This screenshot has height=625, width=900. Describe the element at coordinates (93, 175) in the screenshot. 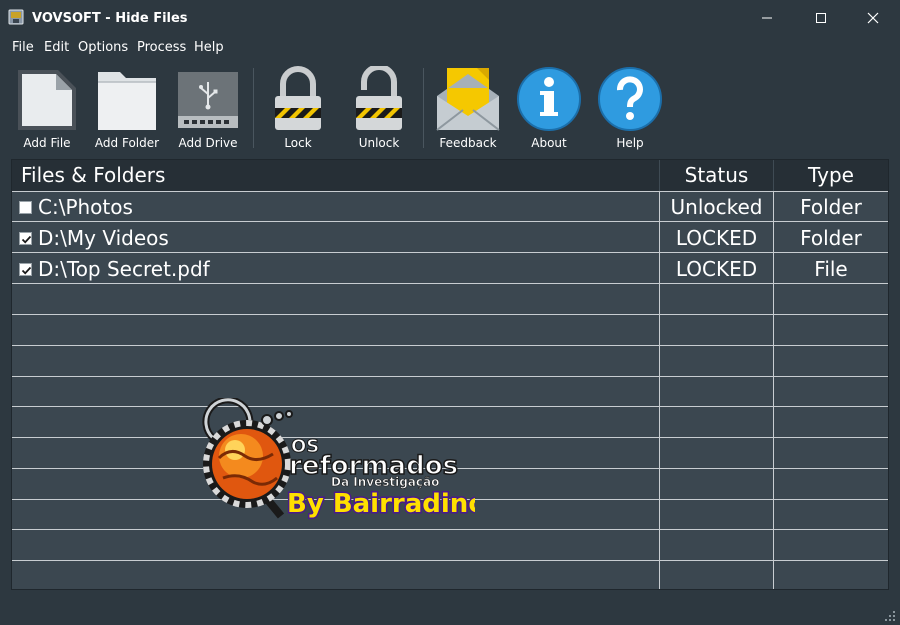

I see `column-files-folders: Files & Folders` at that location.